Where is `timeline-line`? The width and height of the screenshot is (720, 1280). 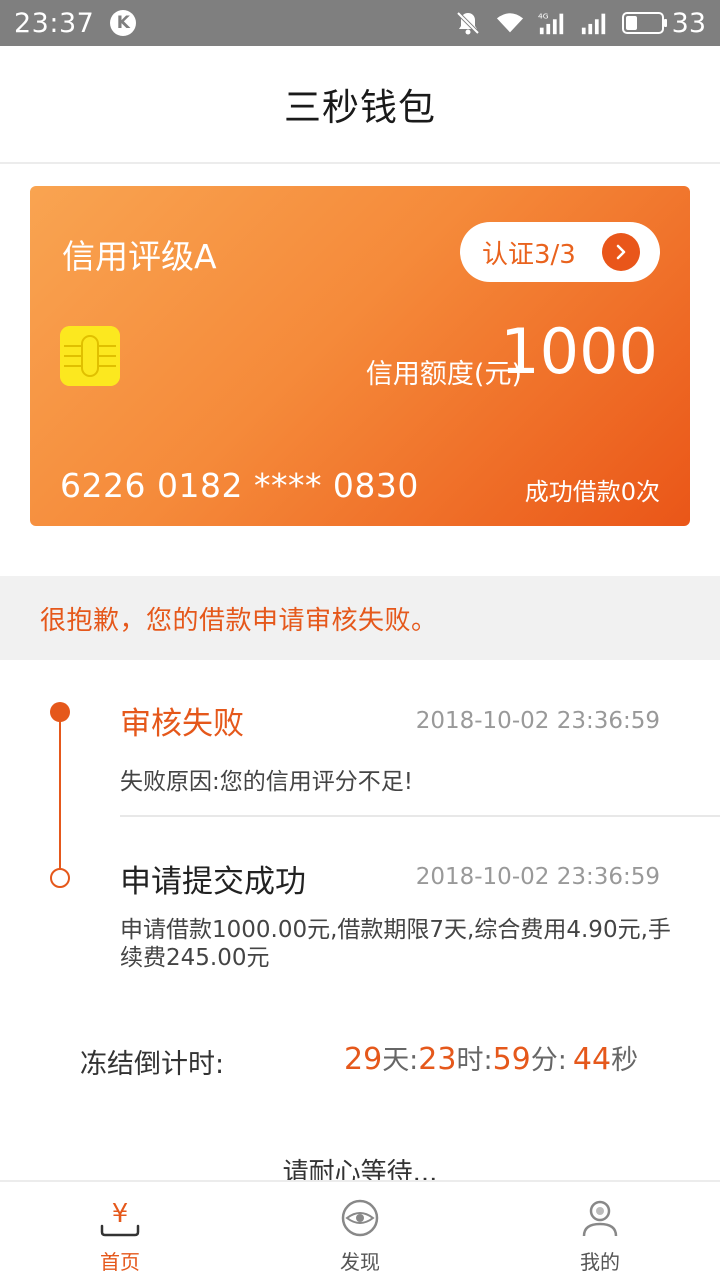
timeline-line is located at coordinates (60, 795).